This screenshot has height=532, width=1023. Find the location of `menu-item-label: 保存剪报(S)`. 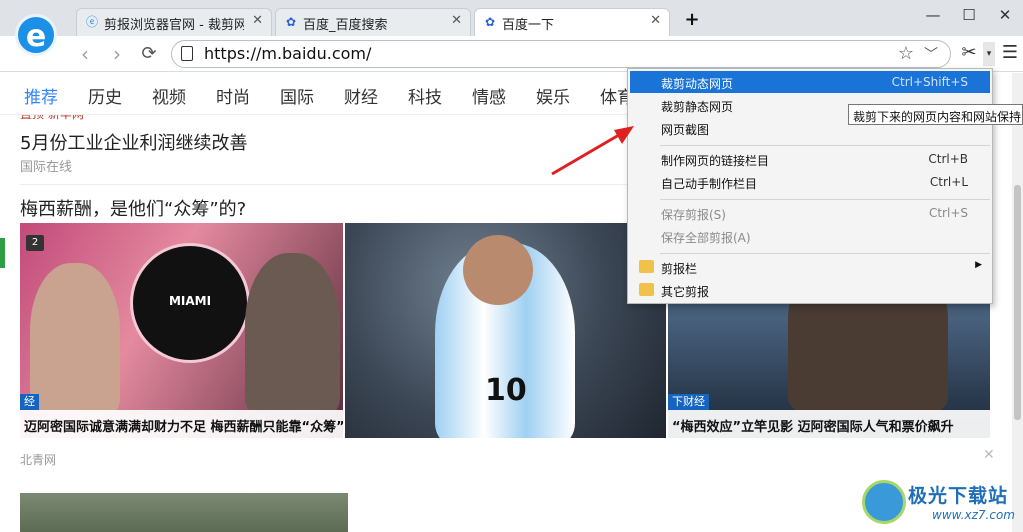

menu-item-label: 保存剪报(S) is located at coordinates (693, 215).